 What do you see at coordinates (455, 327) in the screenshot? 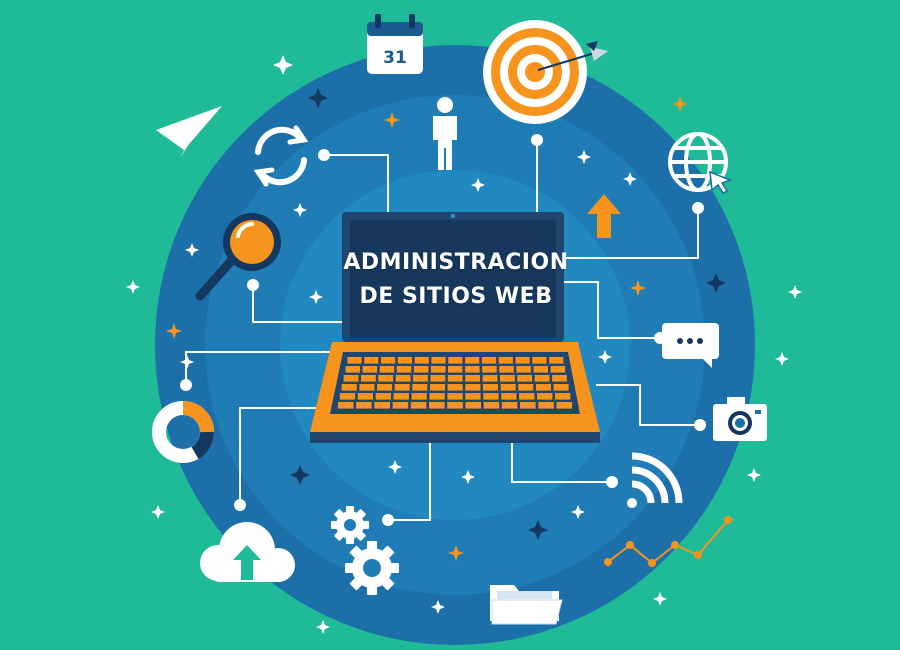
I see `laptop-icon` at bounding box center [455, 327].